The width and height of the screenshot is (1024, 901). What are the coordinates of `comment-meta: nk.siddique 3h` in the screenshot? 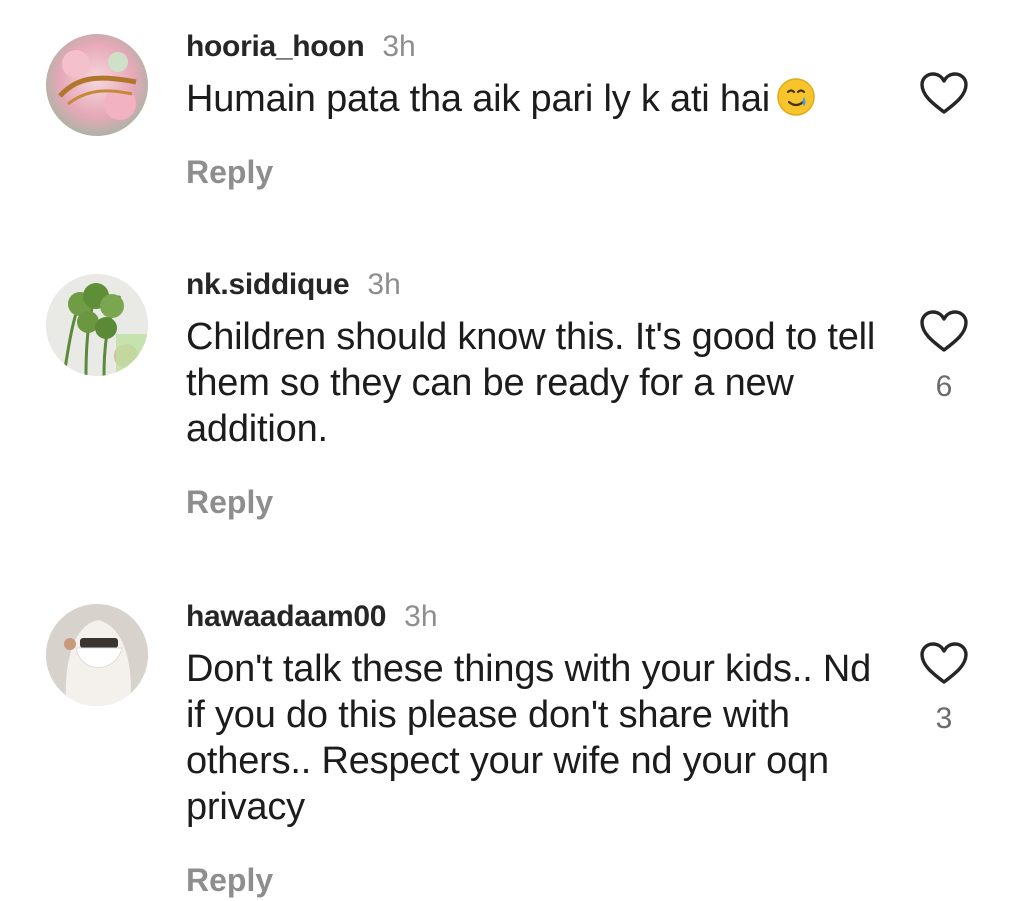 It's located at (293, 288).